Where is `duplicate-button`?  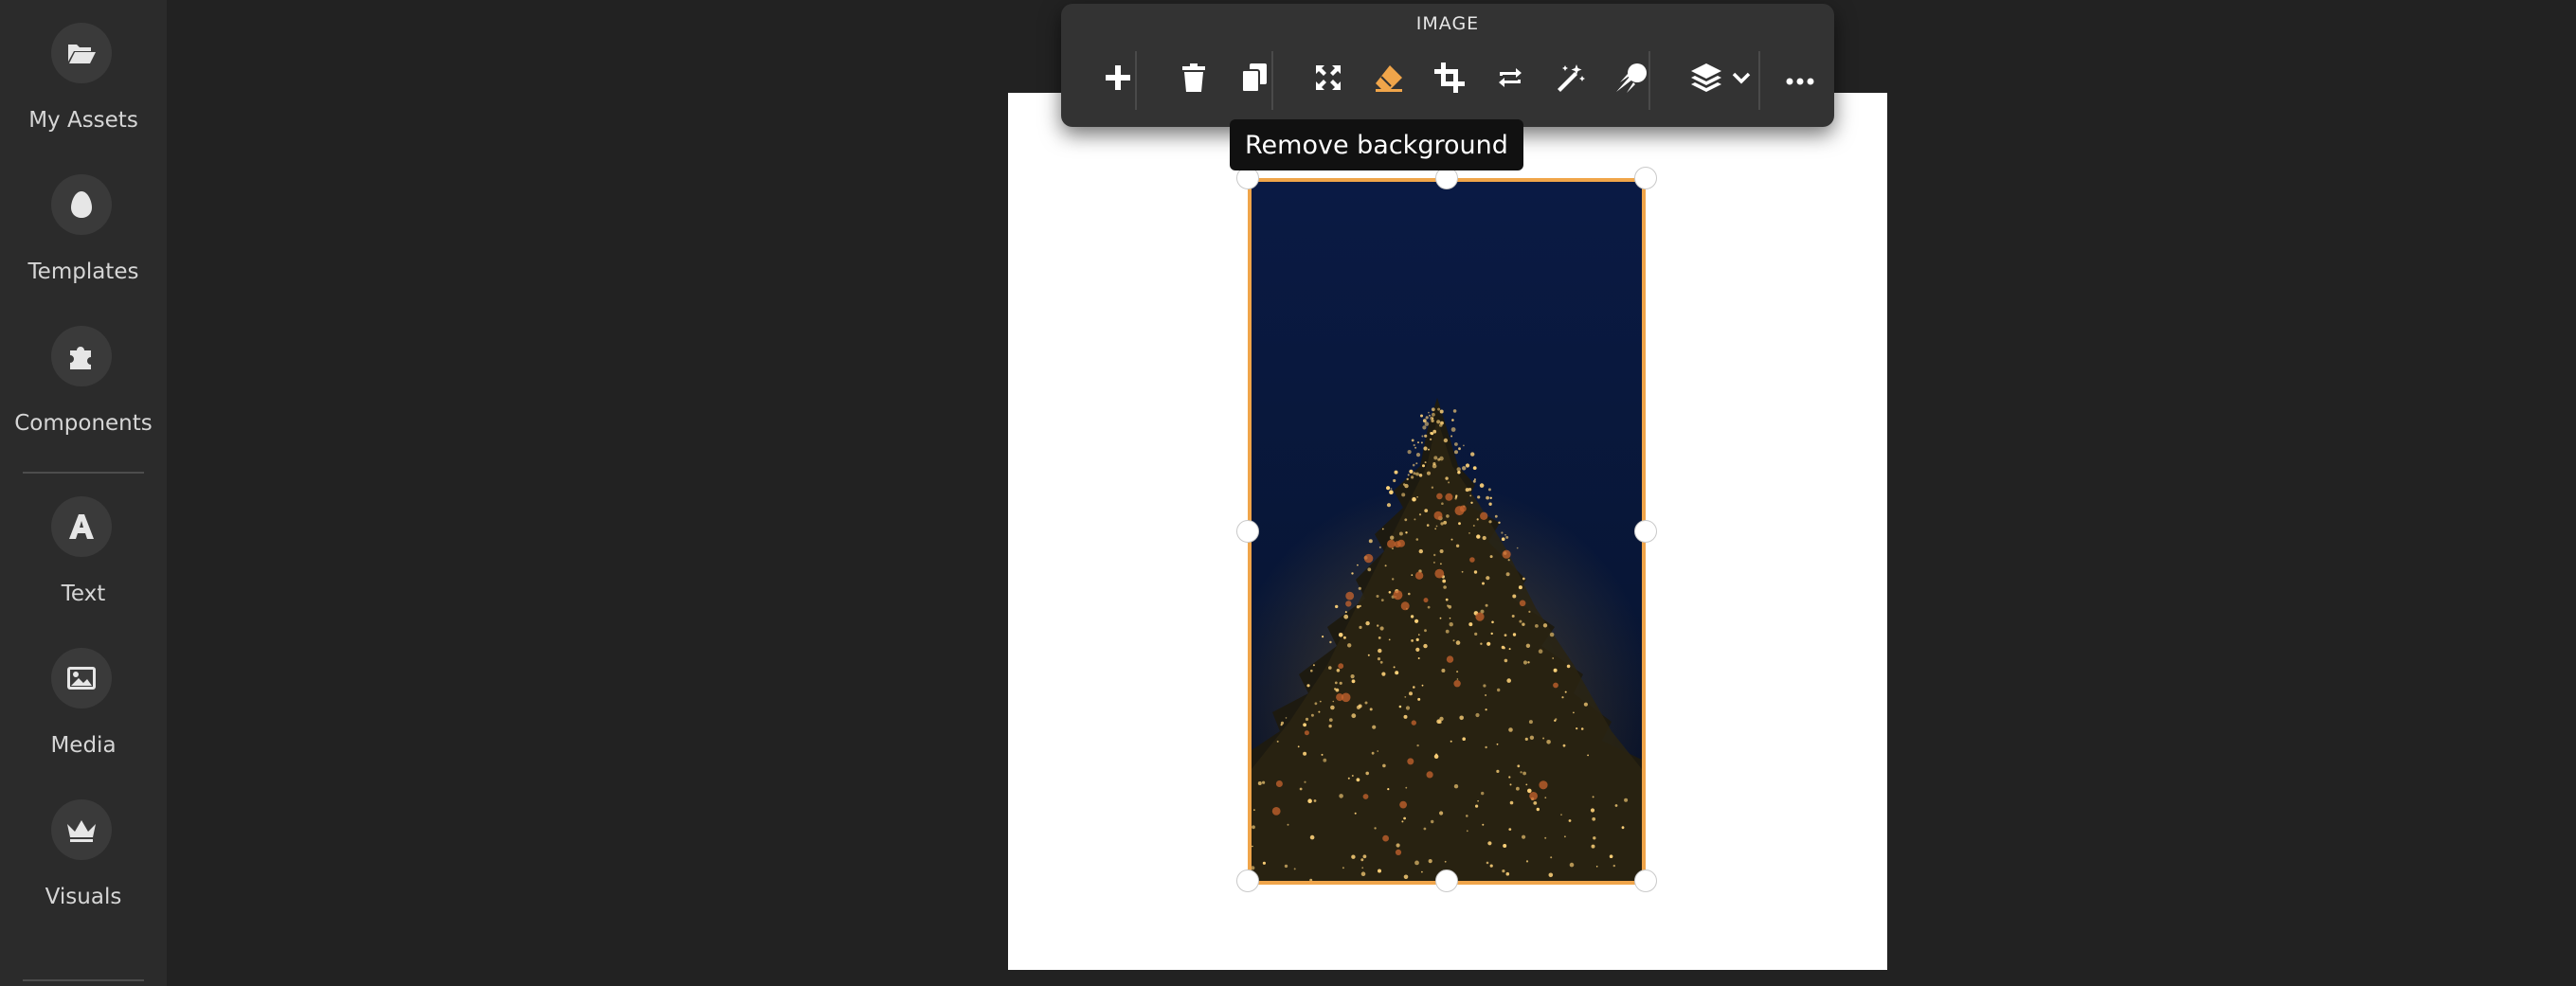
duplicate-button is located at coordinates (1254, 79).